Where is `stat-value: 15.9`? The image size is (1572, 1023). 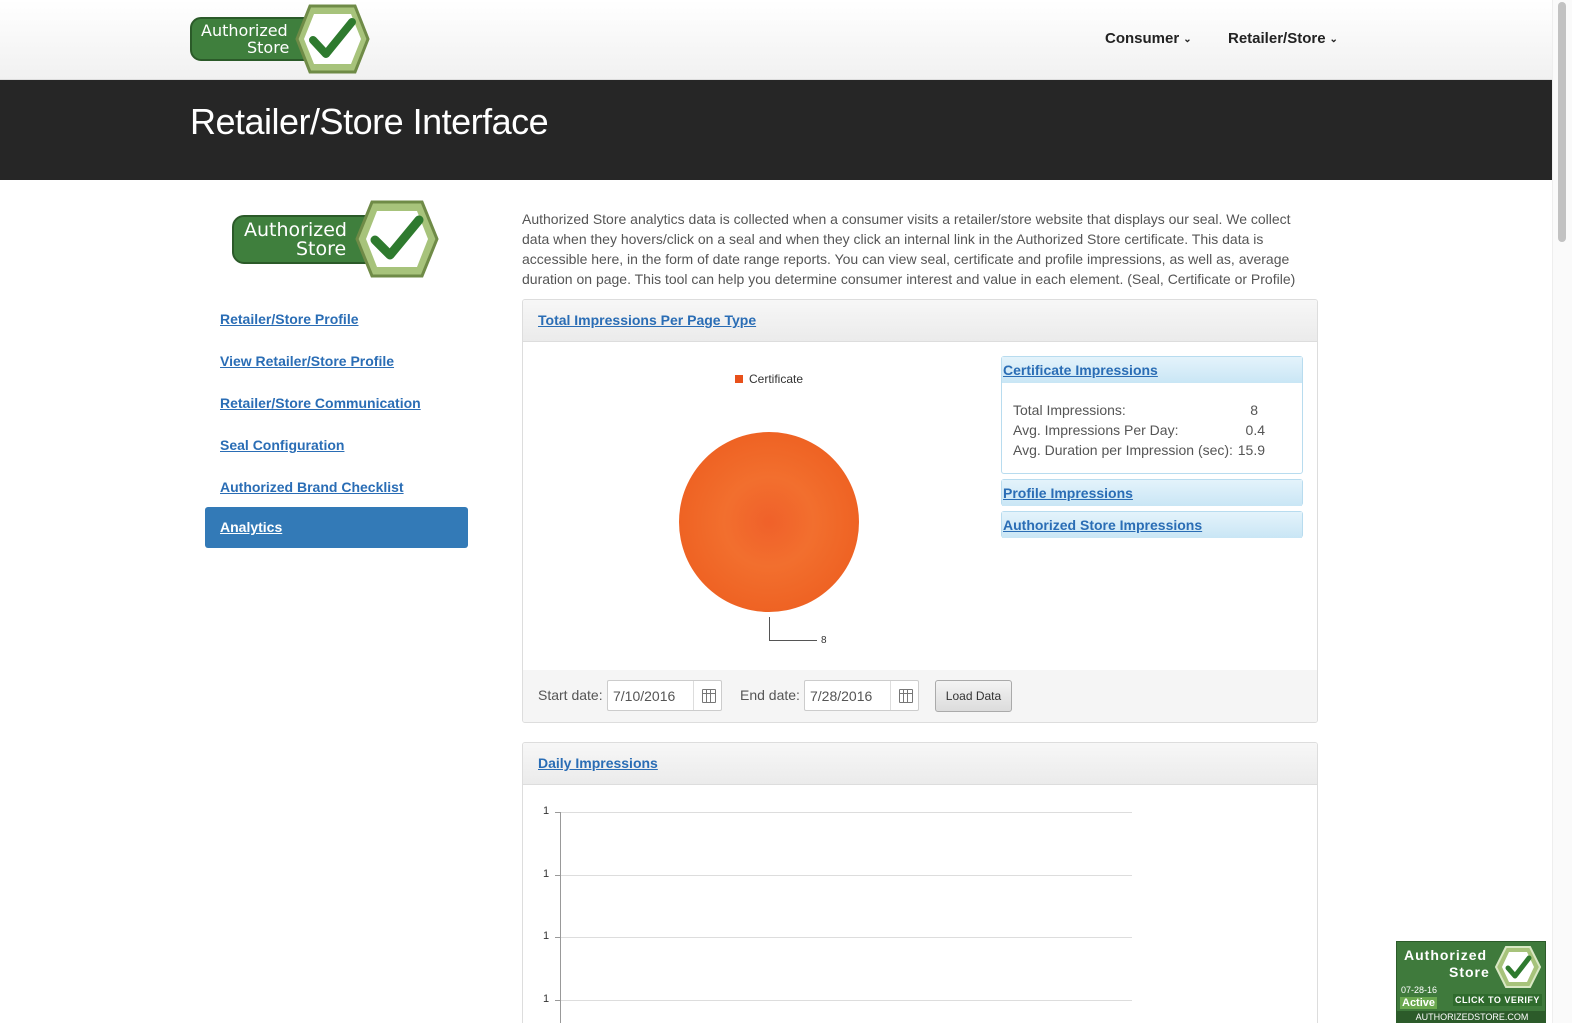 stat-value: 15.9 is located at coordinates (1251, 450).